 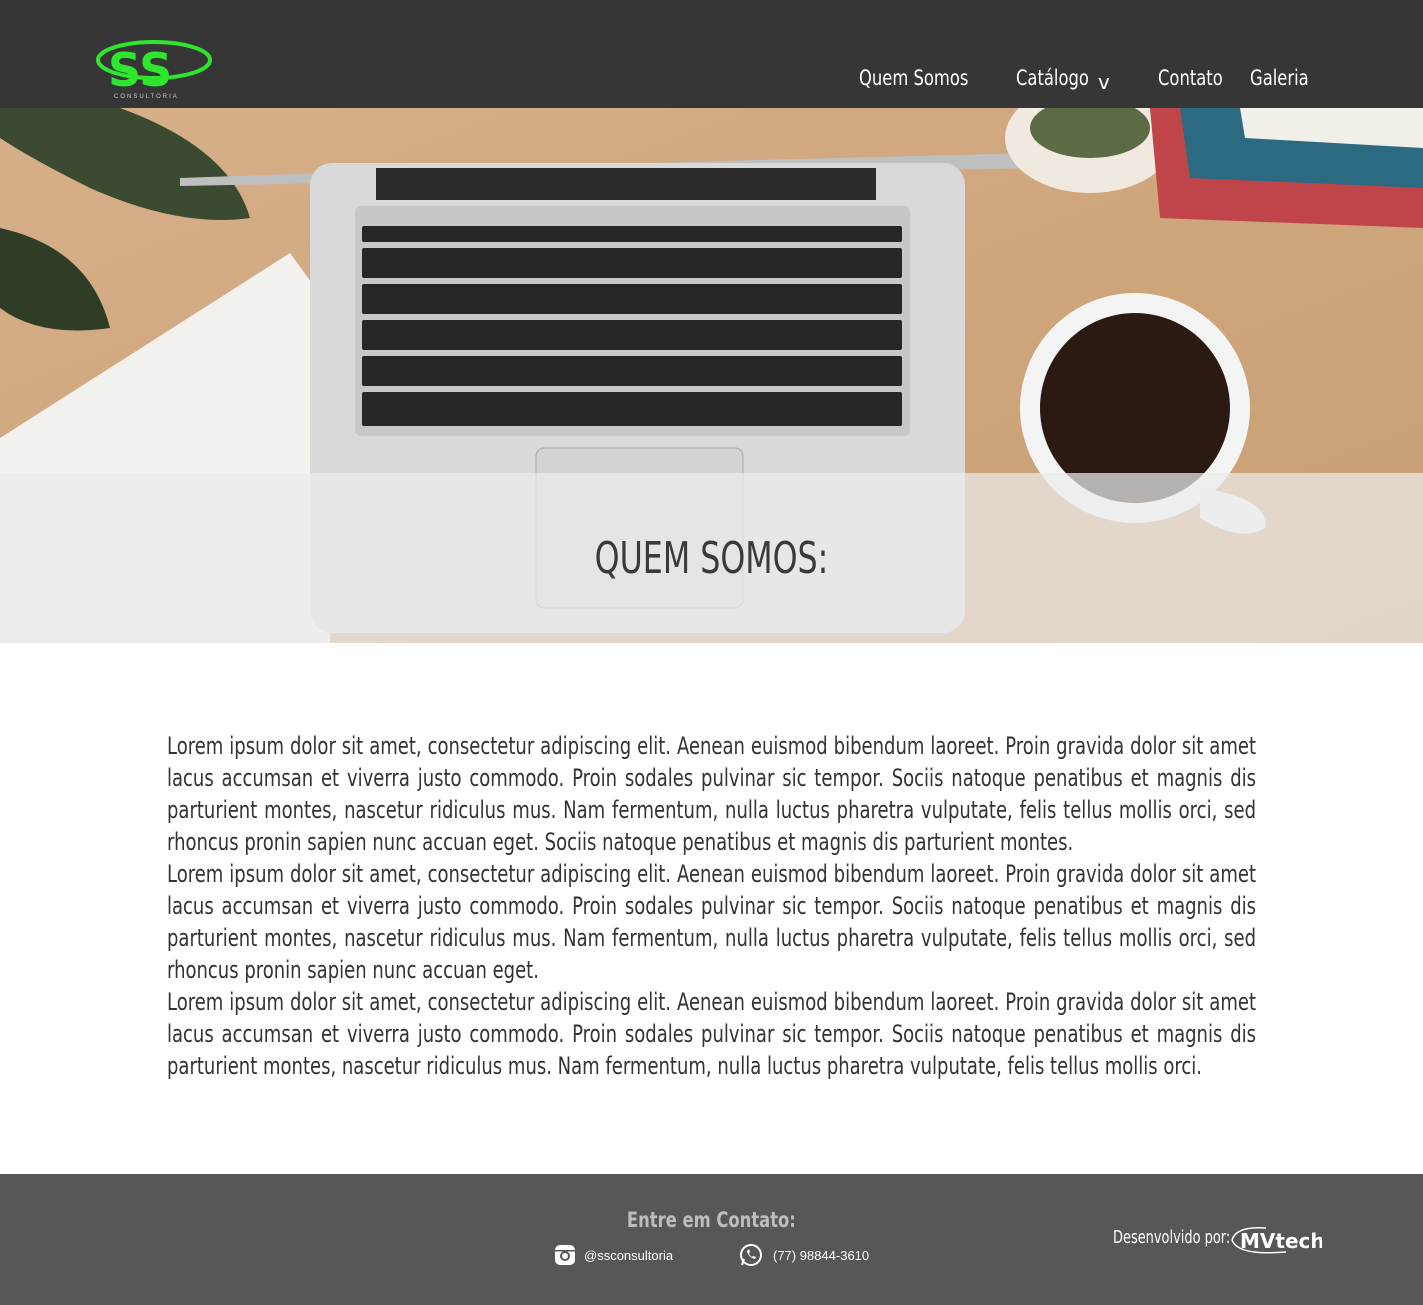 I want to click on logo-text: SS, so click(x=140, y=70).